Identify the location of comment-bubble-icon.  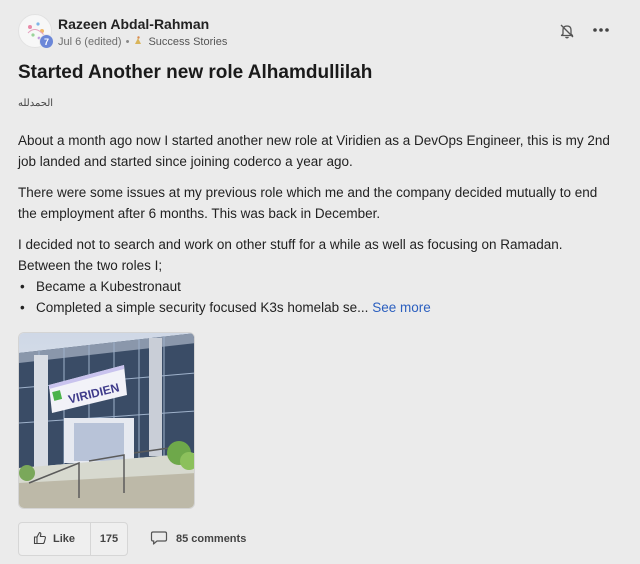
(159, 539).